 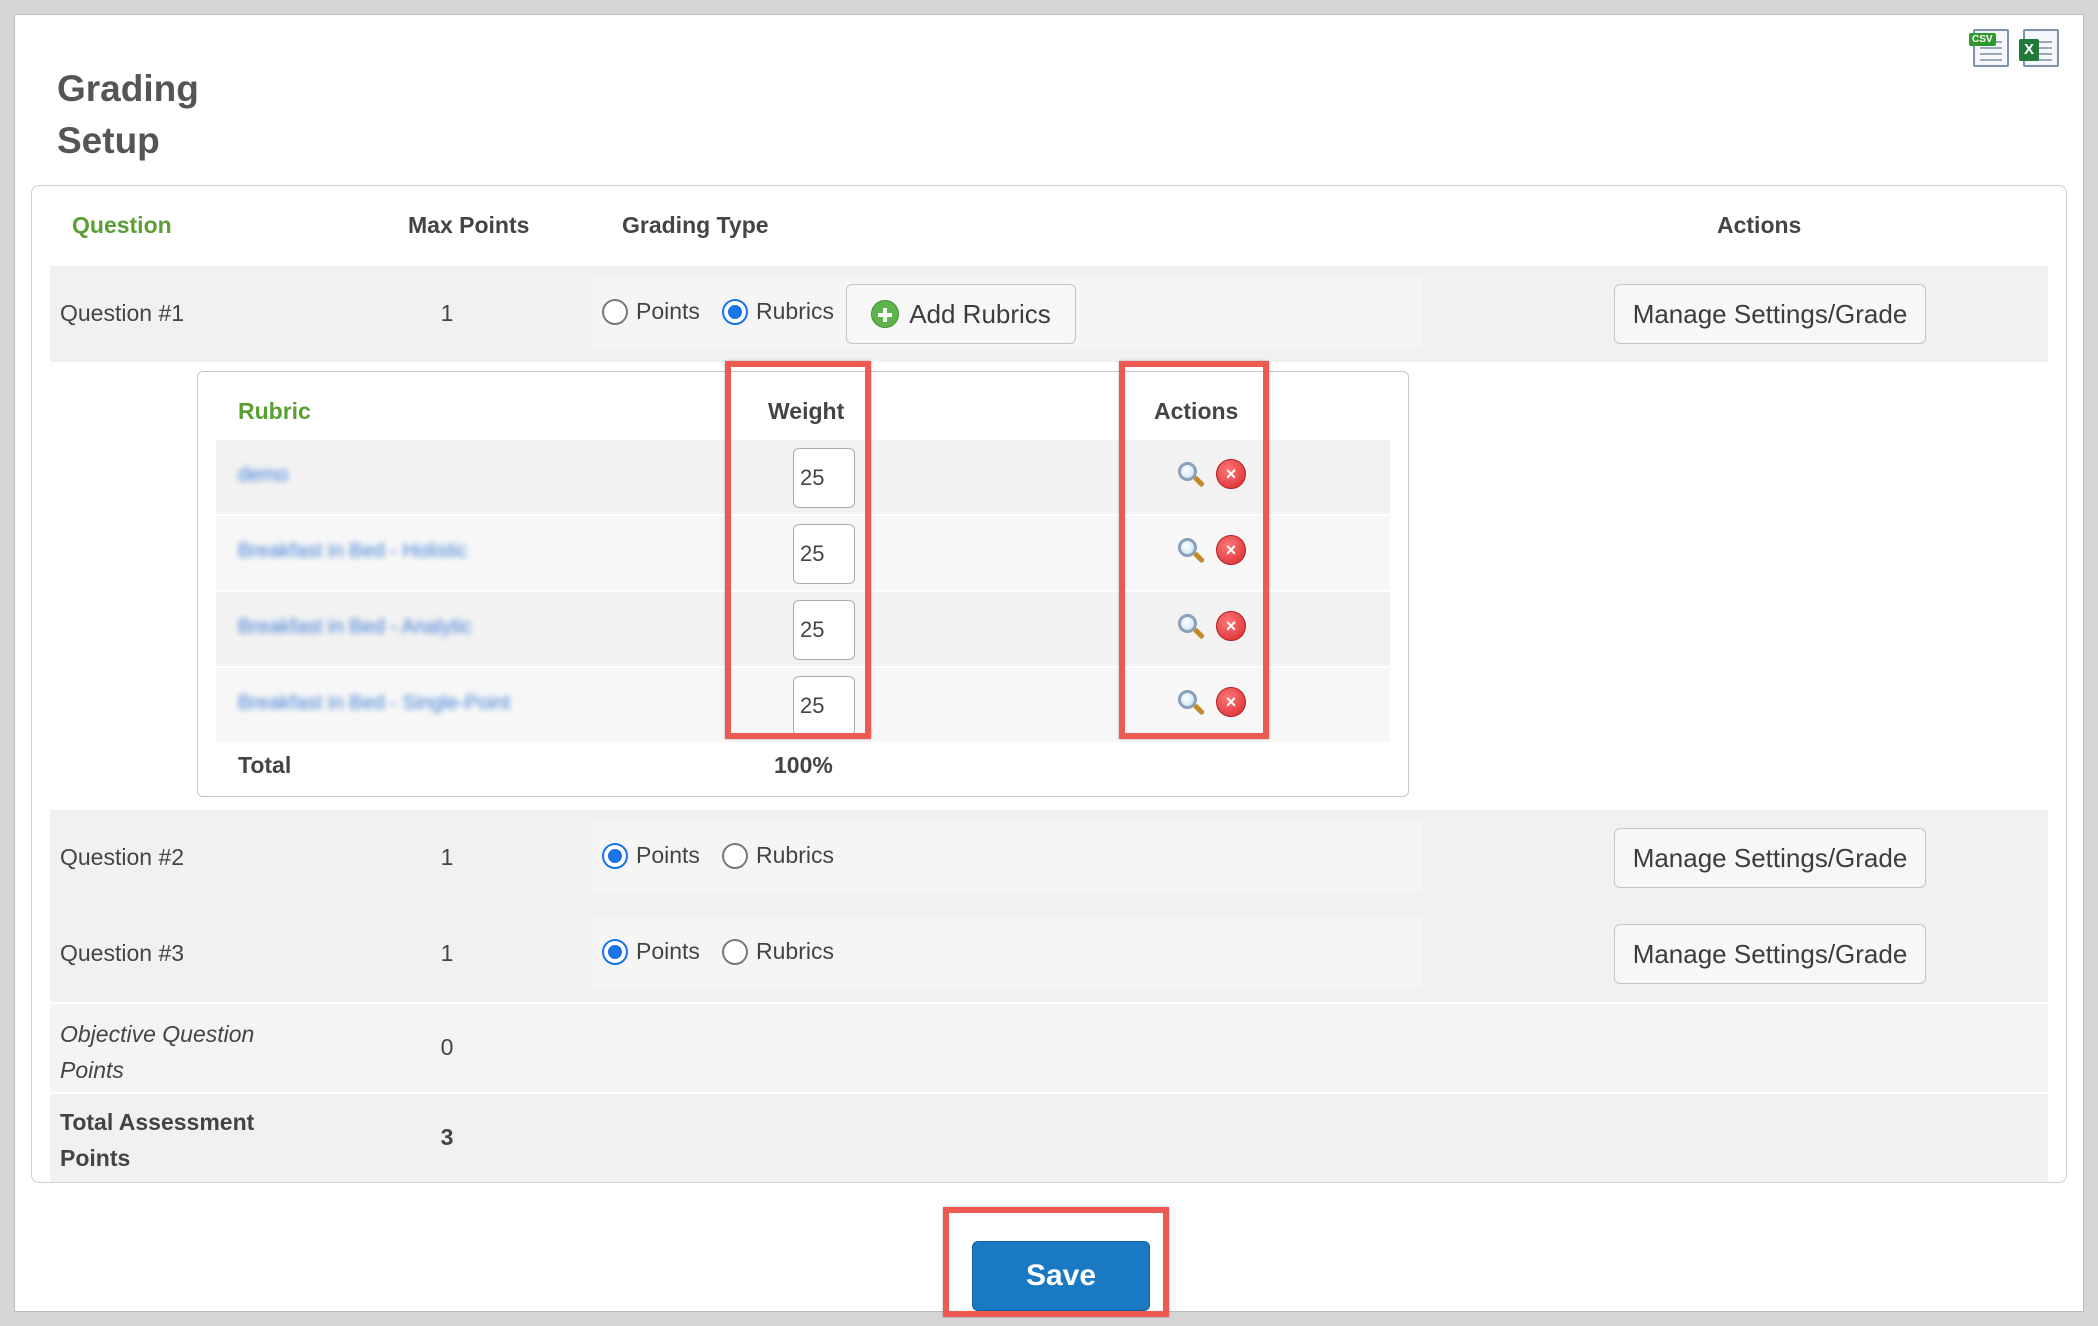 I want to click on grading-type-cell: Points Rubrics Add Rubrics, so click(x=1007, y=313).